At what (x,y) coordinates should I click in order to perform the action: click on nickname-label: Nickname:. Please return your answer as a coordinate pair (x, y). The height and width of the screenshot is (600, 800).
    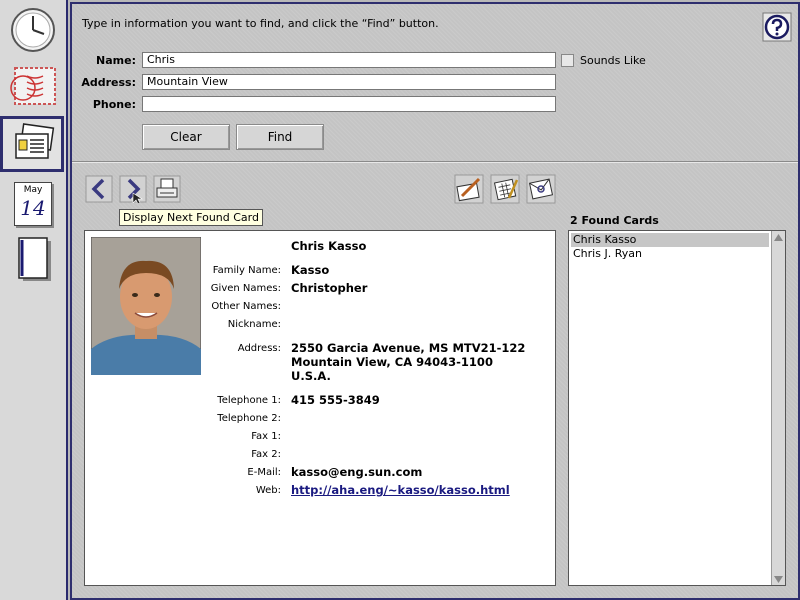
    Looking at the image, I should click on (254, 324).